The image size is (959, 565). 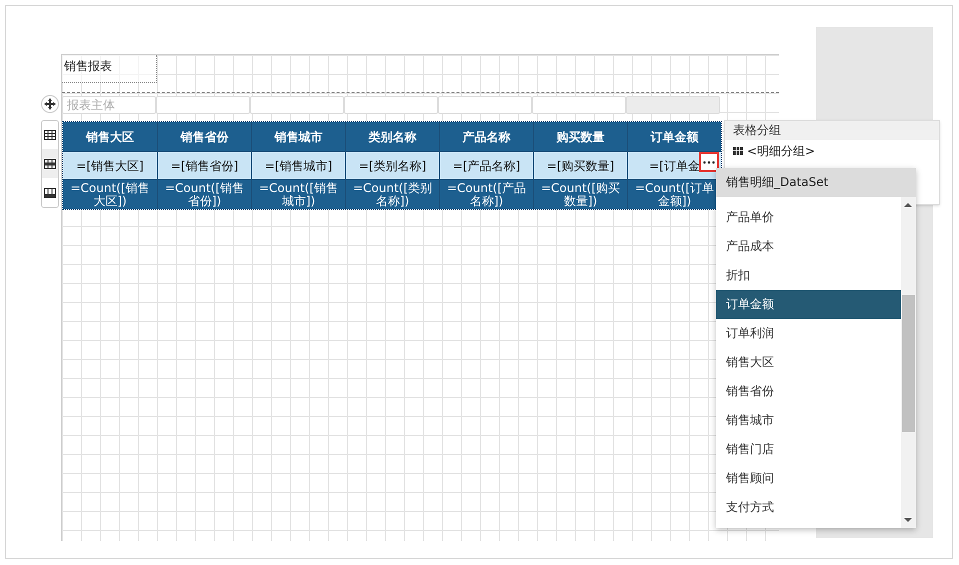 What do you see at coordinates (908, 520) in the screenshot?
I see `scroll-down-icon` at bounding box center [908, 520].